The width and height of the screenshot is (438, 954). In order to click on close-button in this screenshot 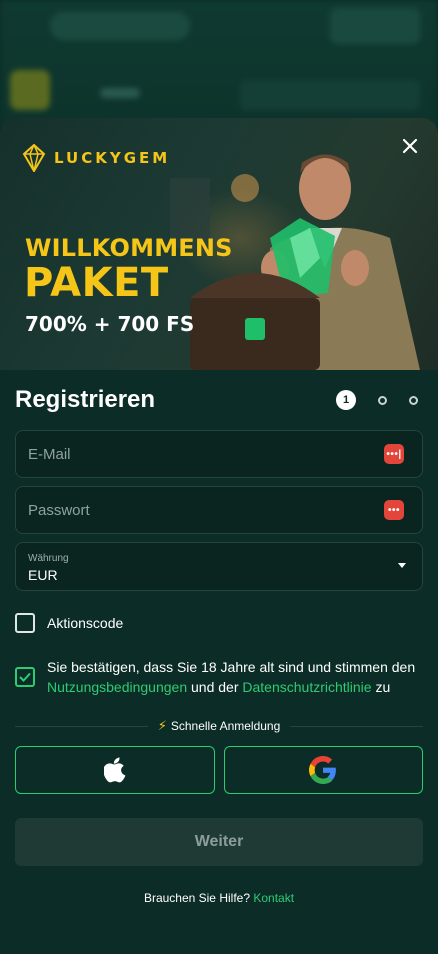, I will do `click(410, 146)`.